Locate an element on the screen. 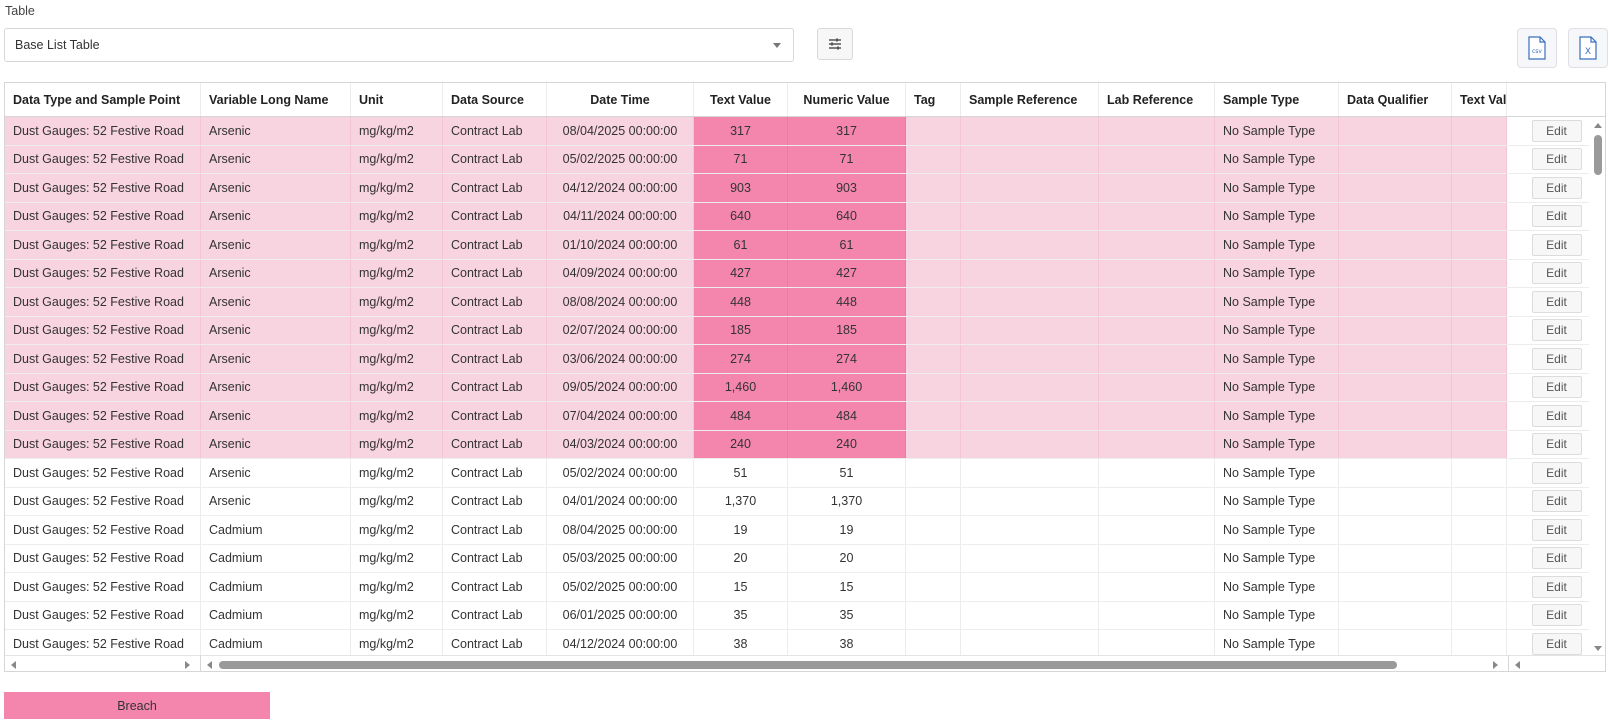  horizontal-scrollbar is located at coordinates (855, 663).